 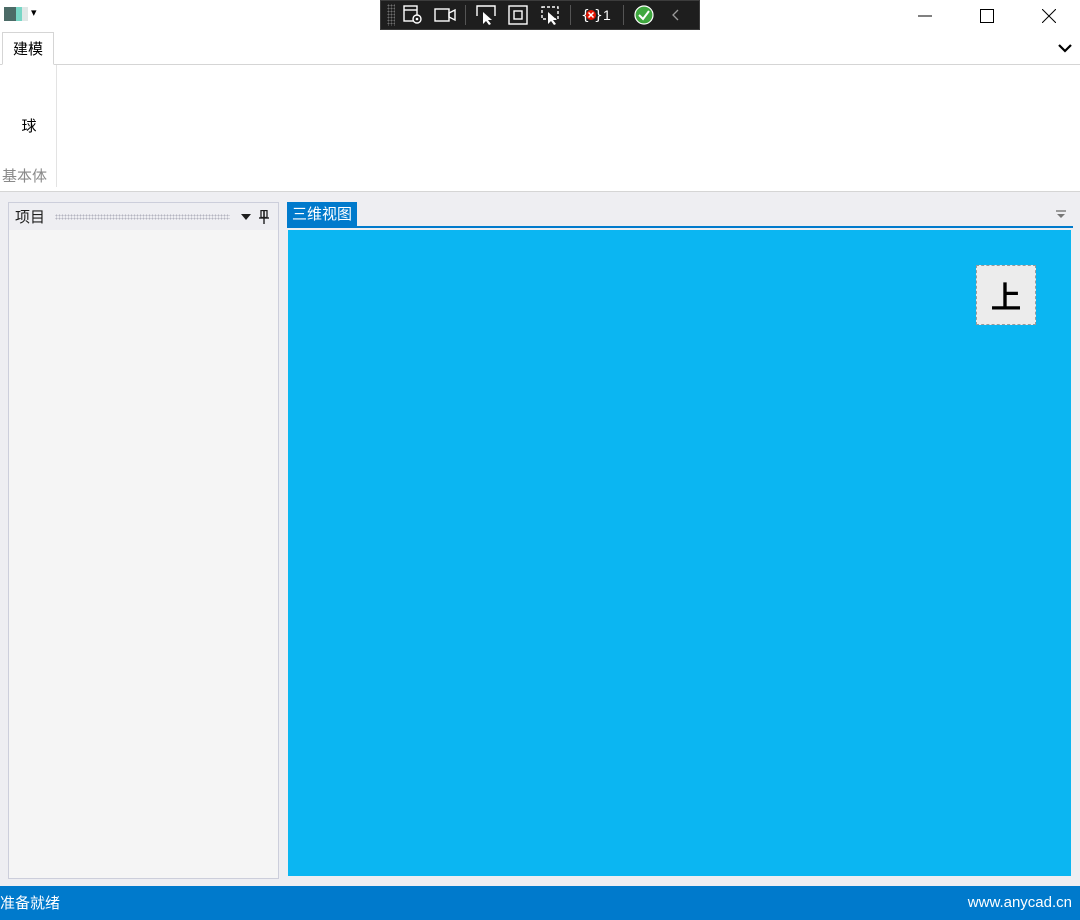 I want to click on track-focus-icon, so click(x=550, y=15).